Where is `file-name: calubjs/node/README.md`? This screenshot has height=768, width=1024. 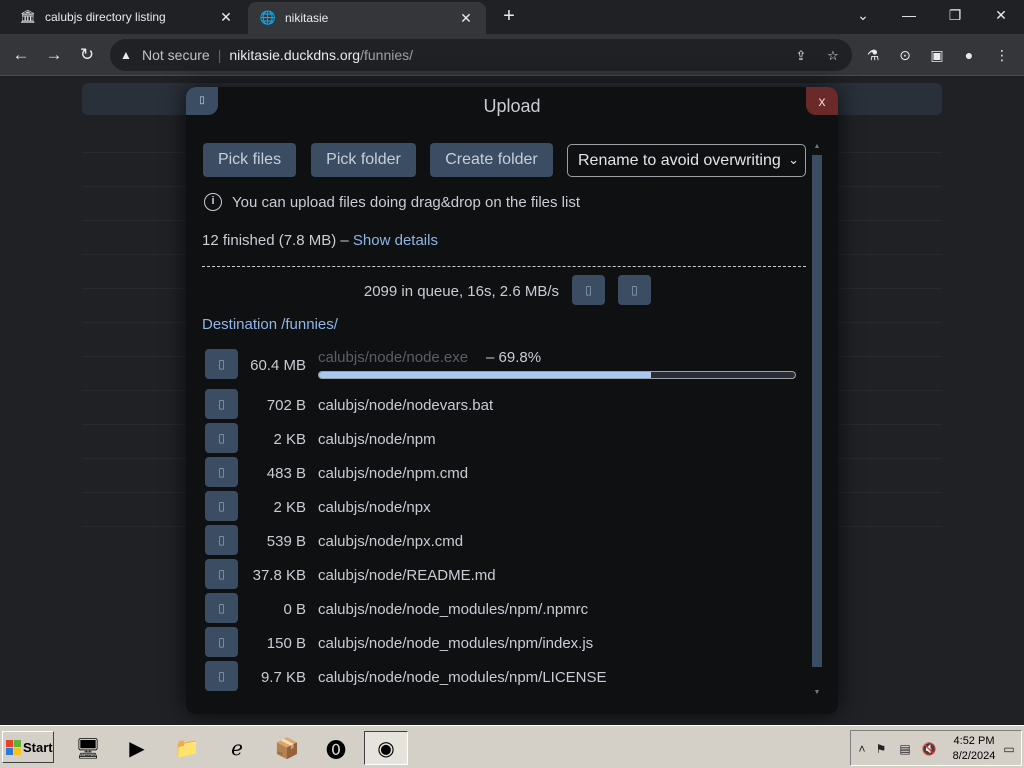 file-name: calubjs/node/README.md is located at coordinates (407, 575).